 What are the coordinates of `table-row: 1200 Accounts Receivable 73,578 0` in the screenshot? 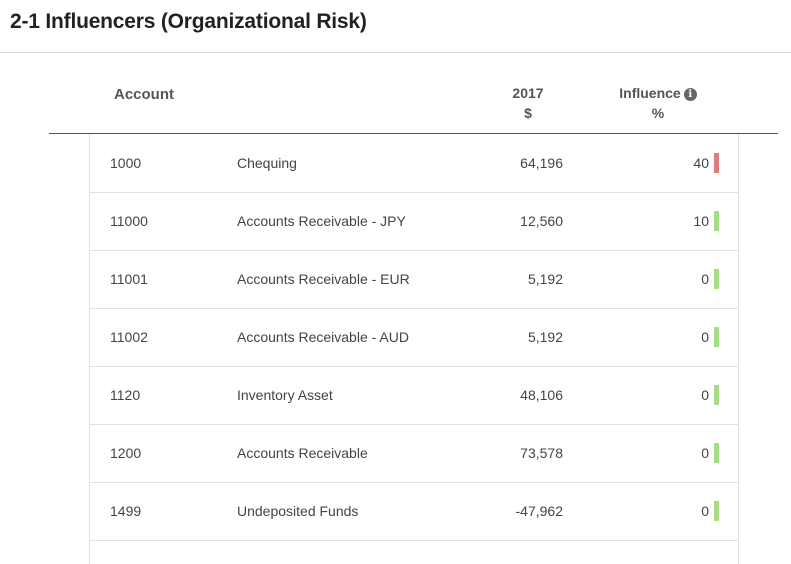 It's located at (414, 453).